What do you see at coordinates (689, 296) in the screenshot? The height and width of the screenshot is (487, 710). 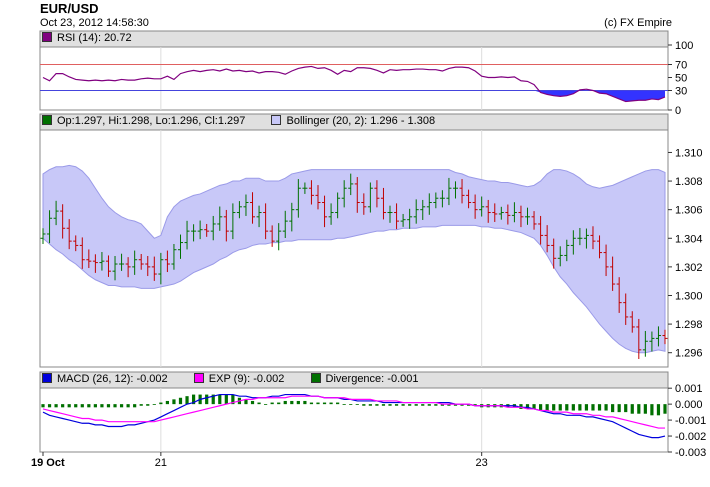 I see `price-tick-label-5: 1.300` at bounding box center [689, 296].